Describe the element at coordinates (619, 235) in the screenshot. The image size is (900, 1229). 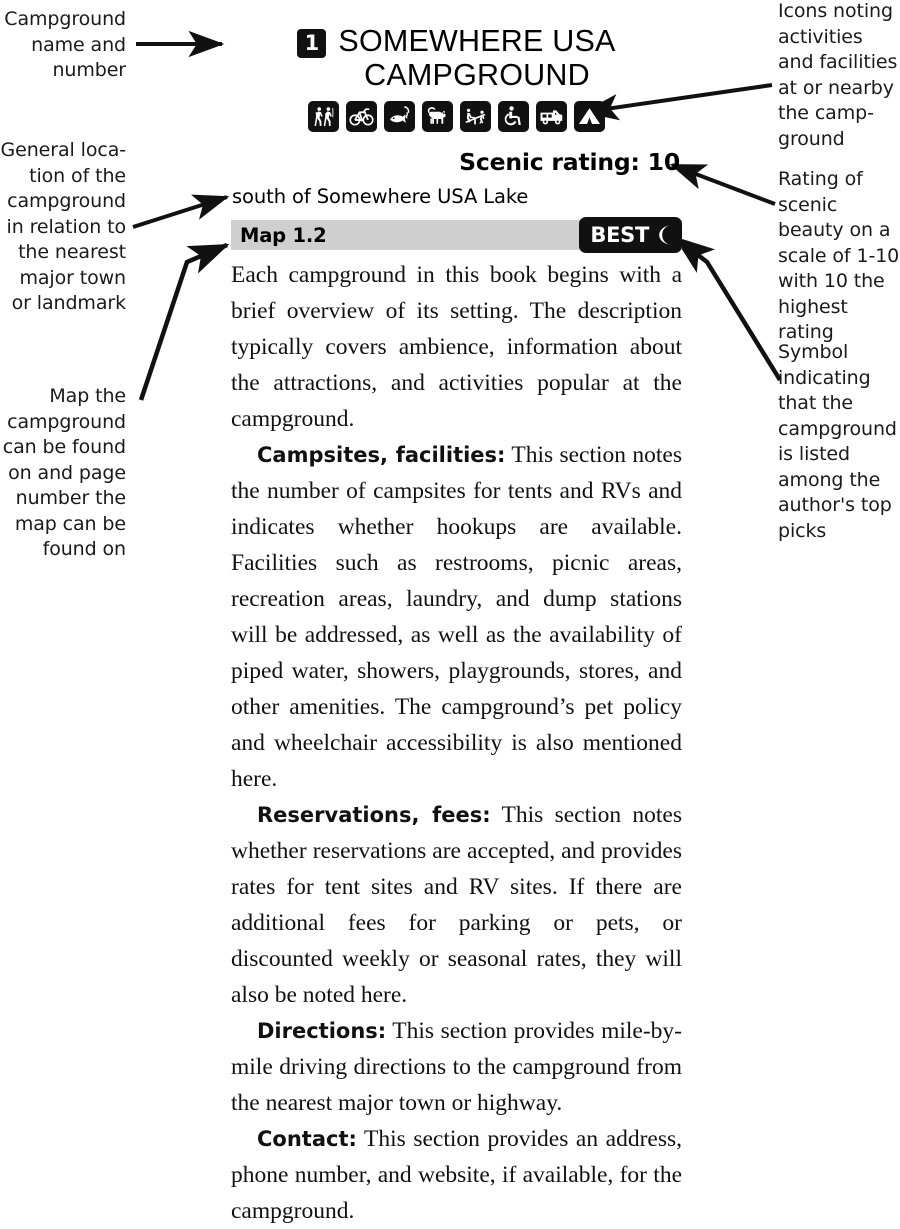
I see `best-badge-label: BEST` at that location.